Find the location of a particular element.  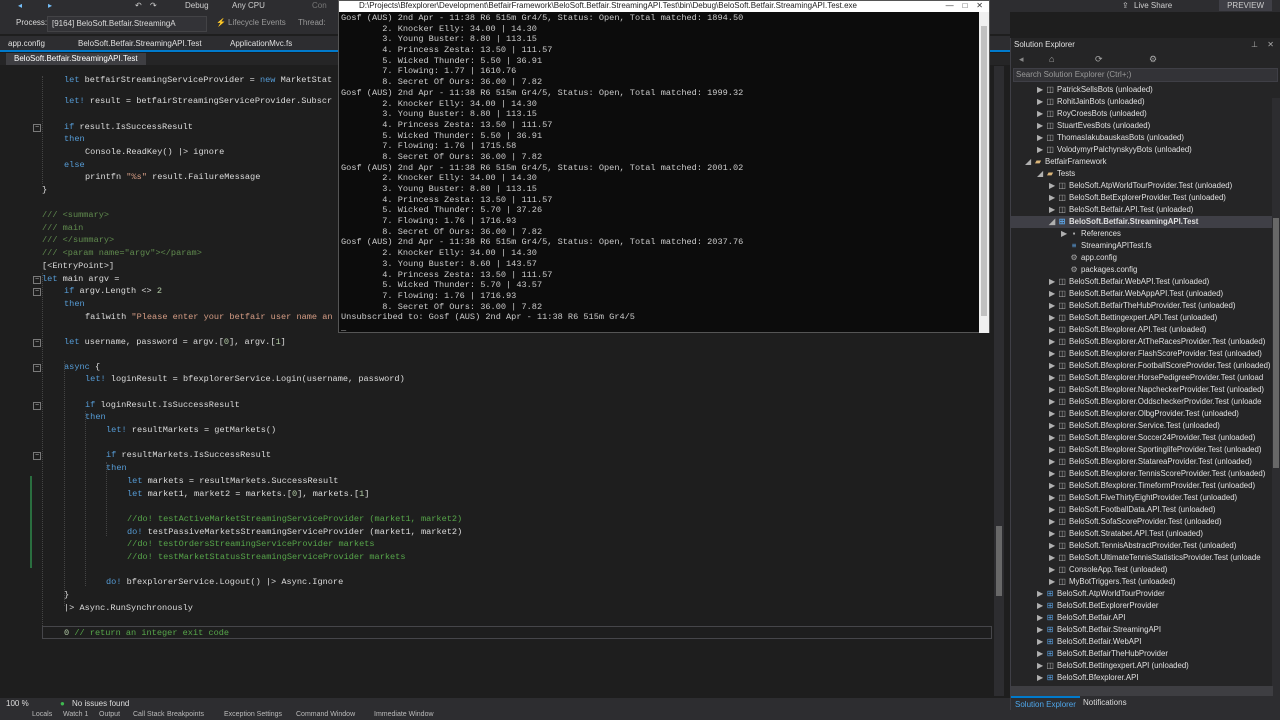

tree-item: ▶ ⊞ BeloSoft.Betfair.StreamingAPI is located at coordinates (1145, 630).